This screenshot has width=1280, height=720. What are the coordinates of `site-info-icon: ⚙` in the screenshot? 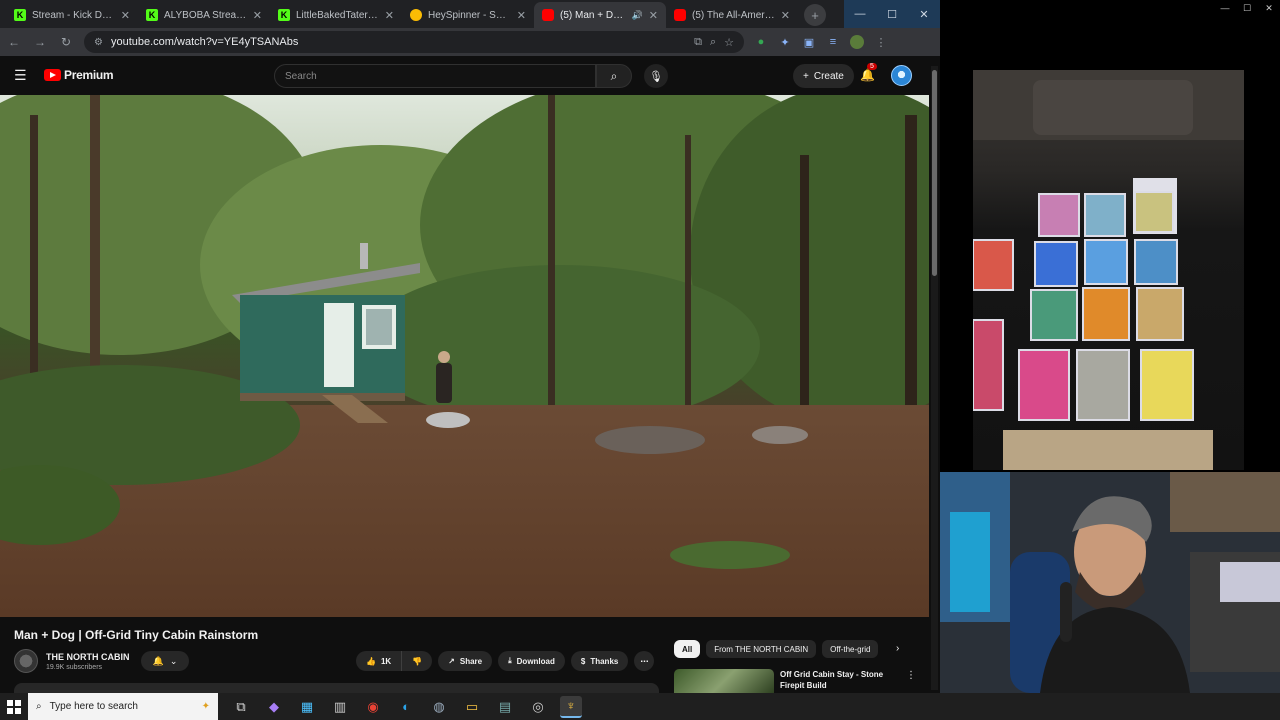 It's located at (98, 42).